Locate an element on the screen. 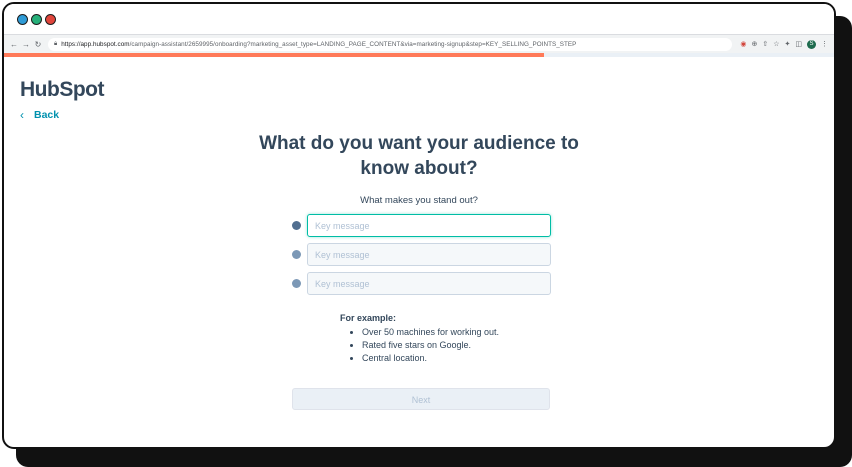 The height and width of the screenshot is (467, 852). back-link: ‹ Back is located at coordinates (39, 115).